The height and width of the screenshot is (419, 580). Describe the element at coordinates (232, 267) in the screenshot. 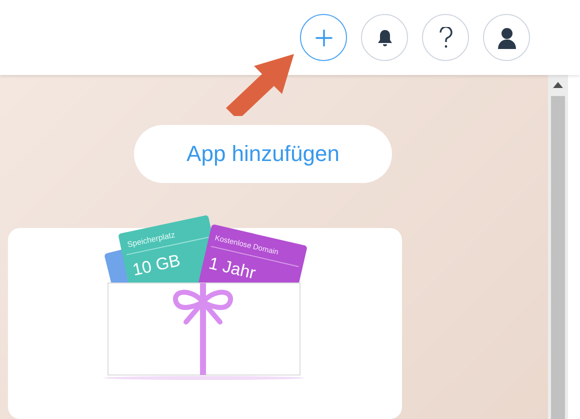

I see `ticket-value: 1 Jahr` at that location.